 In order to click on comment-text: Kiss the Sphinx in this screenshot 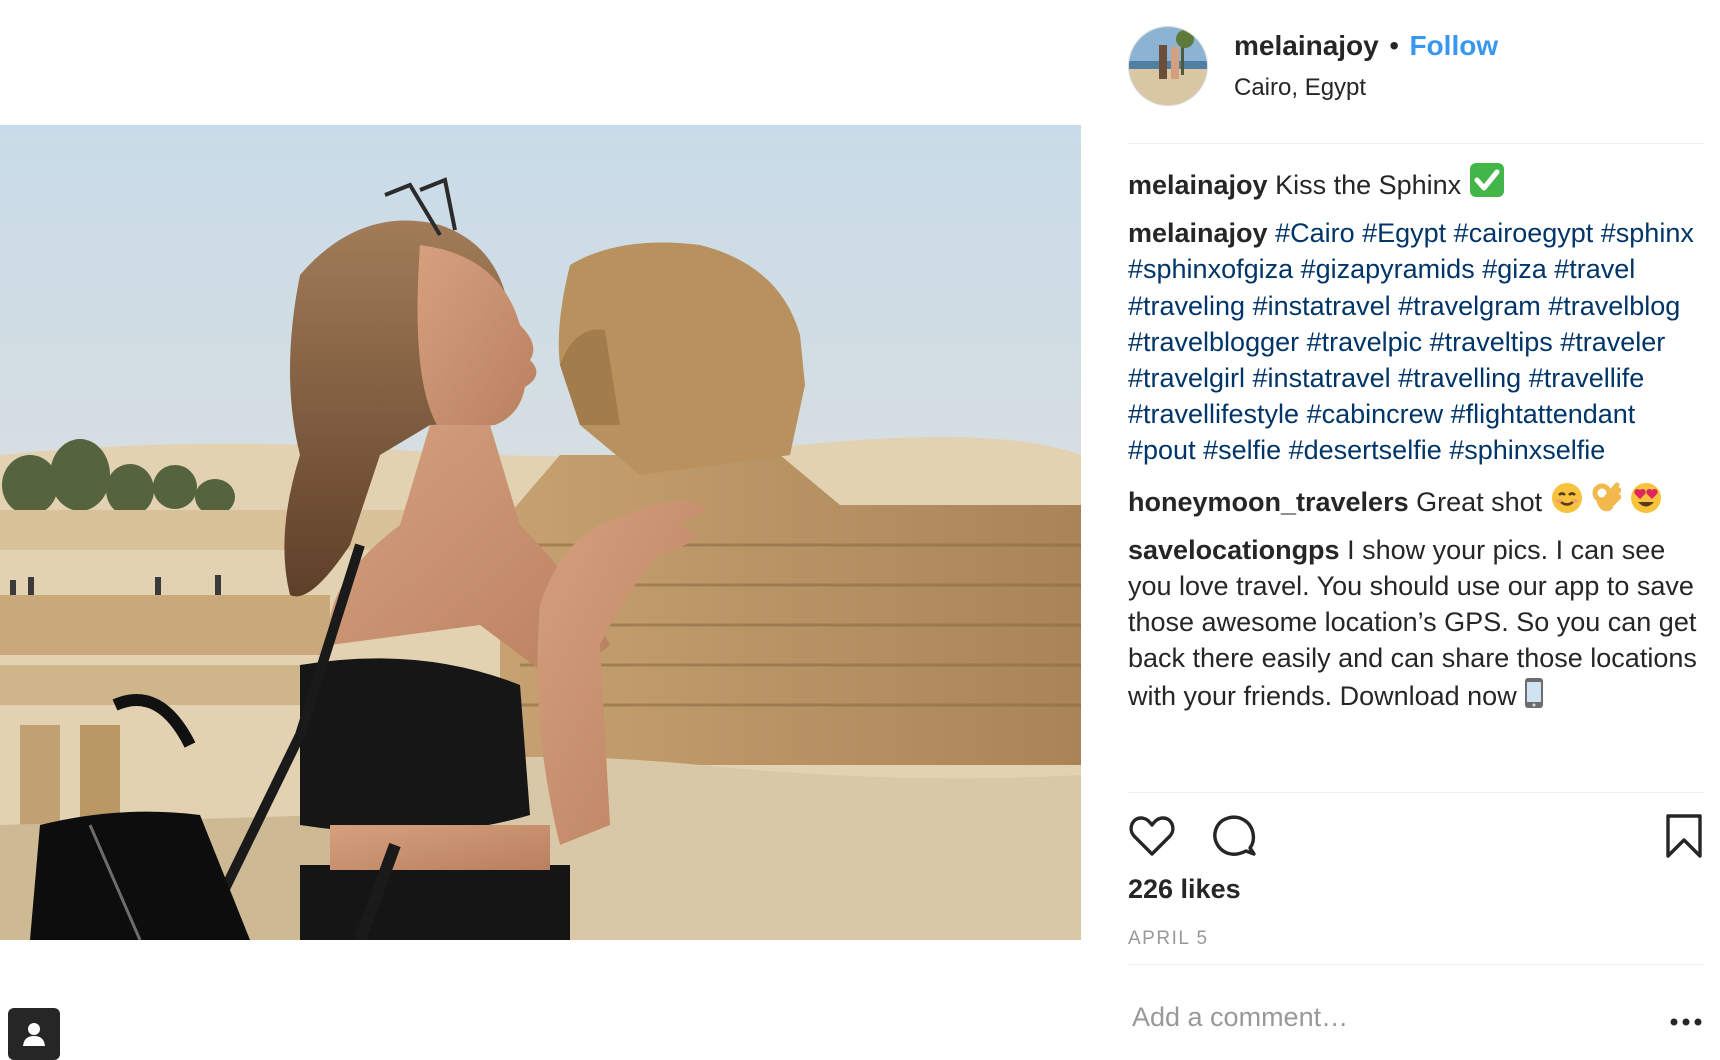, I will do `click(1368, 185)`.